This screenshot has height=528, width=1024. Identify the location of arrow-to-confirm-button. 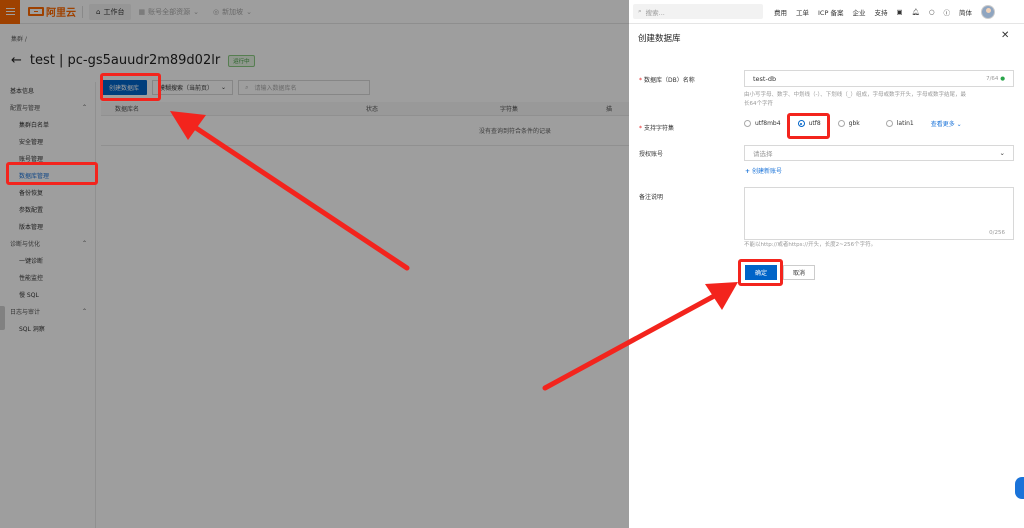
(640, 336).